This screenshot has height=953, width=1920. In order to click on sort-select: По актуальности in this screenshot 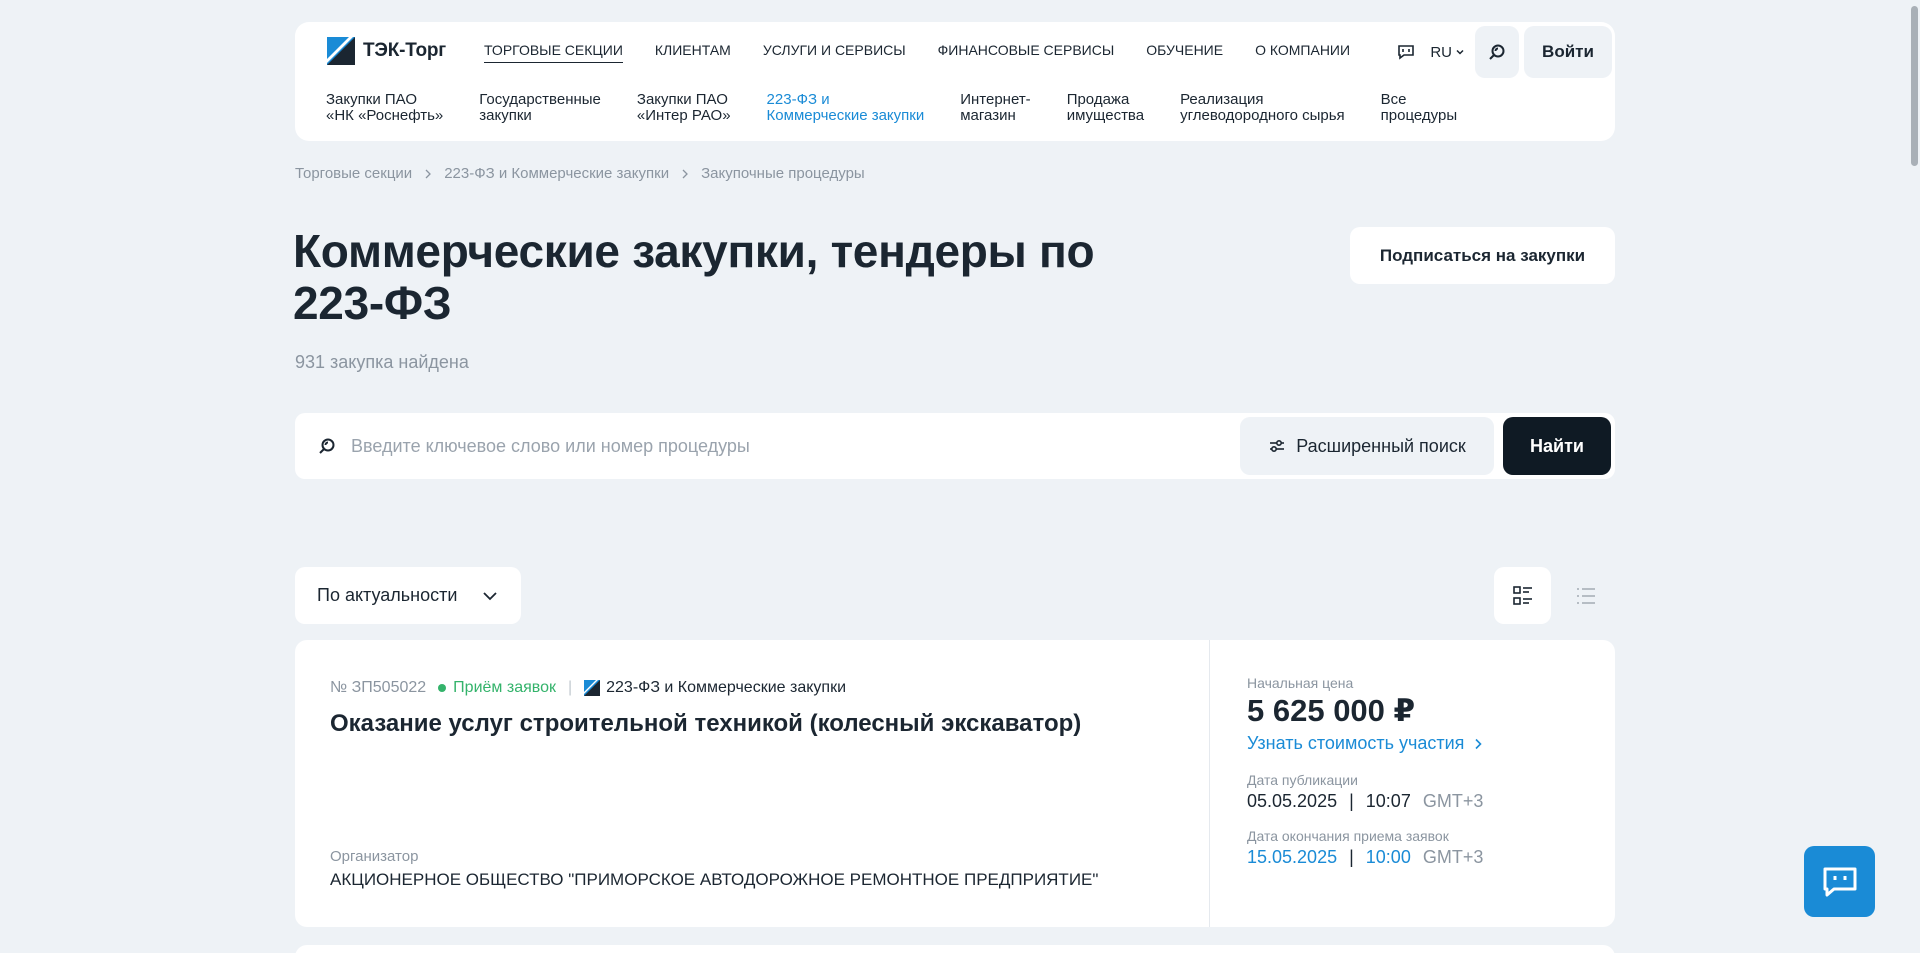, I will do `click(408, 595)`.